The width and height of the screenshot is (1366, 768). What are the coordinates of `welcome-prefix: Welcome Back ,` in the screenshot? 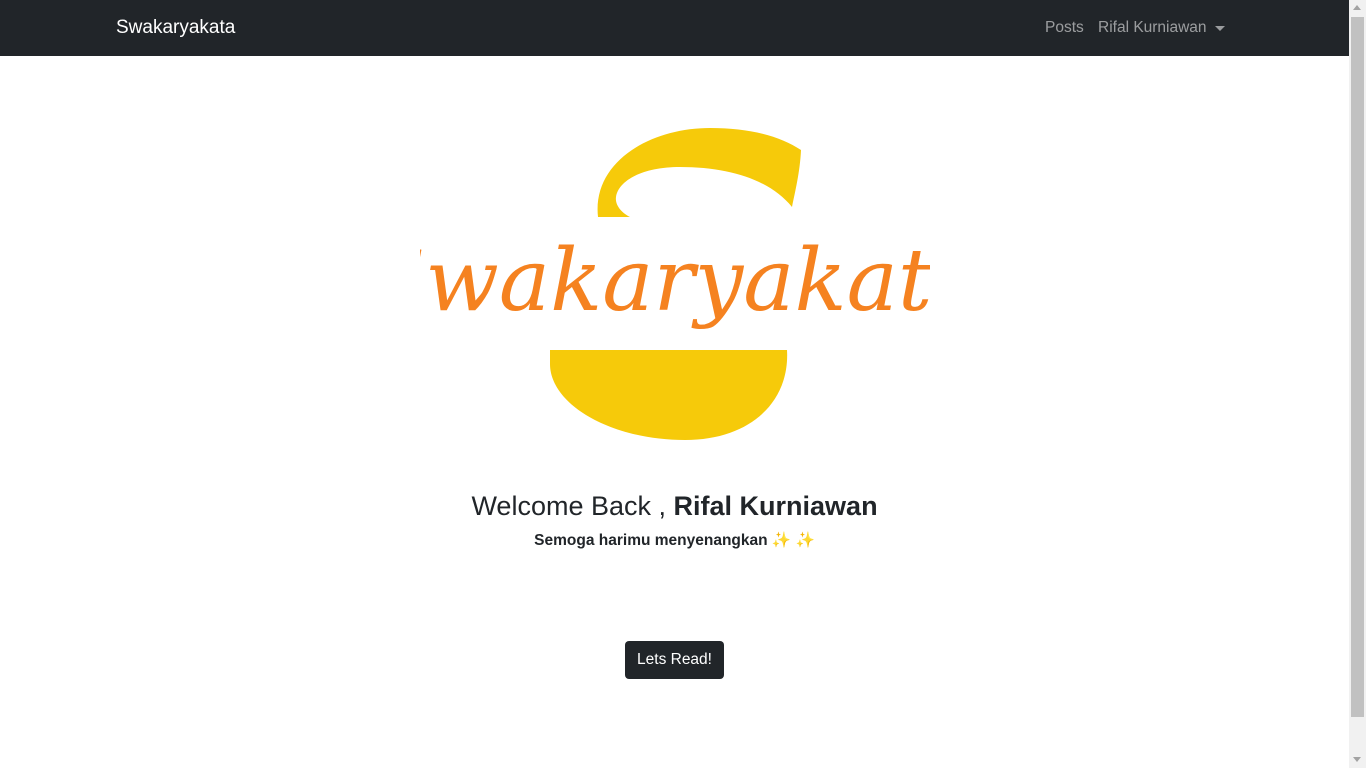 It's located at (569, 506).